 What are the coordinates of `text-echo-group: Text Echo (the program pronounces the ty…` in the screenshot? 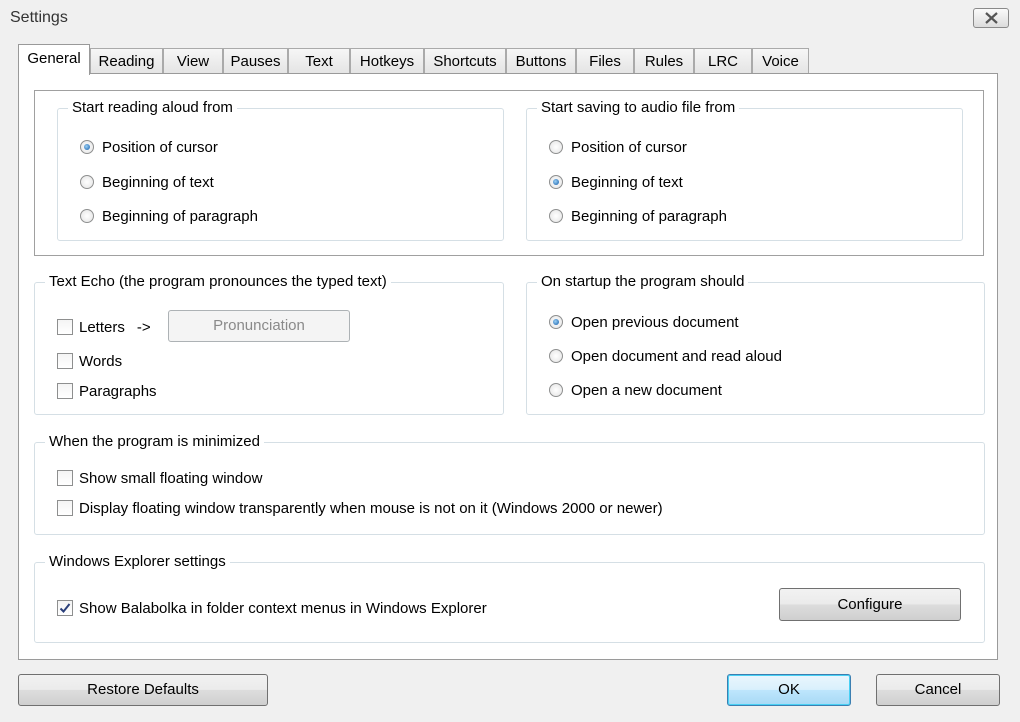 It's located at (269, 344).